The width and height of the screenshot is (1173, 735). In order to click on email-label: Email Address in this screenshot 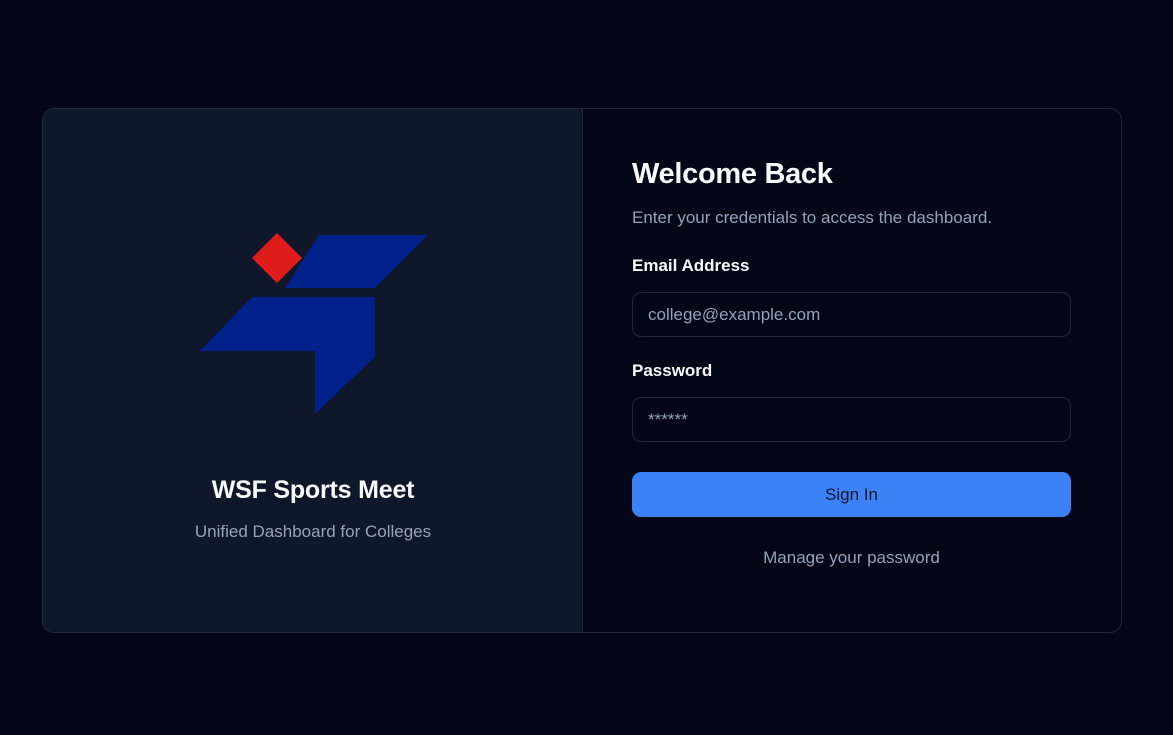, I will do `click(691, 265)`.